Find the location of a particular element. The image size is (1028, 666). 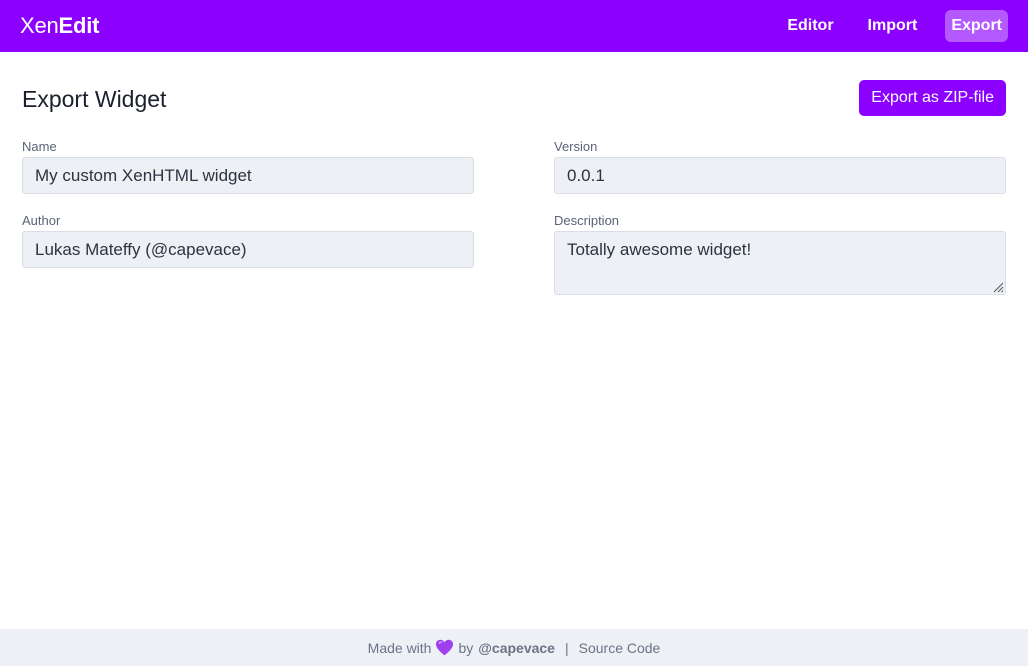

export-zip-button: Export as ZIP-file is located at coordinates (932, 98).